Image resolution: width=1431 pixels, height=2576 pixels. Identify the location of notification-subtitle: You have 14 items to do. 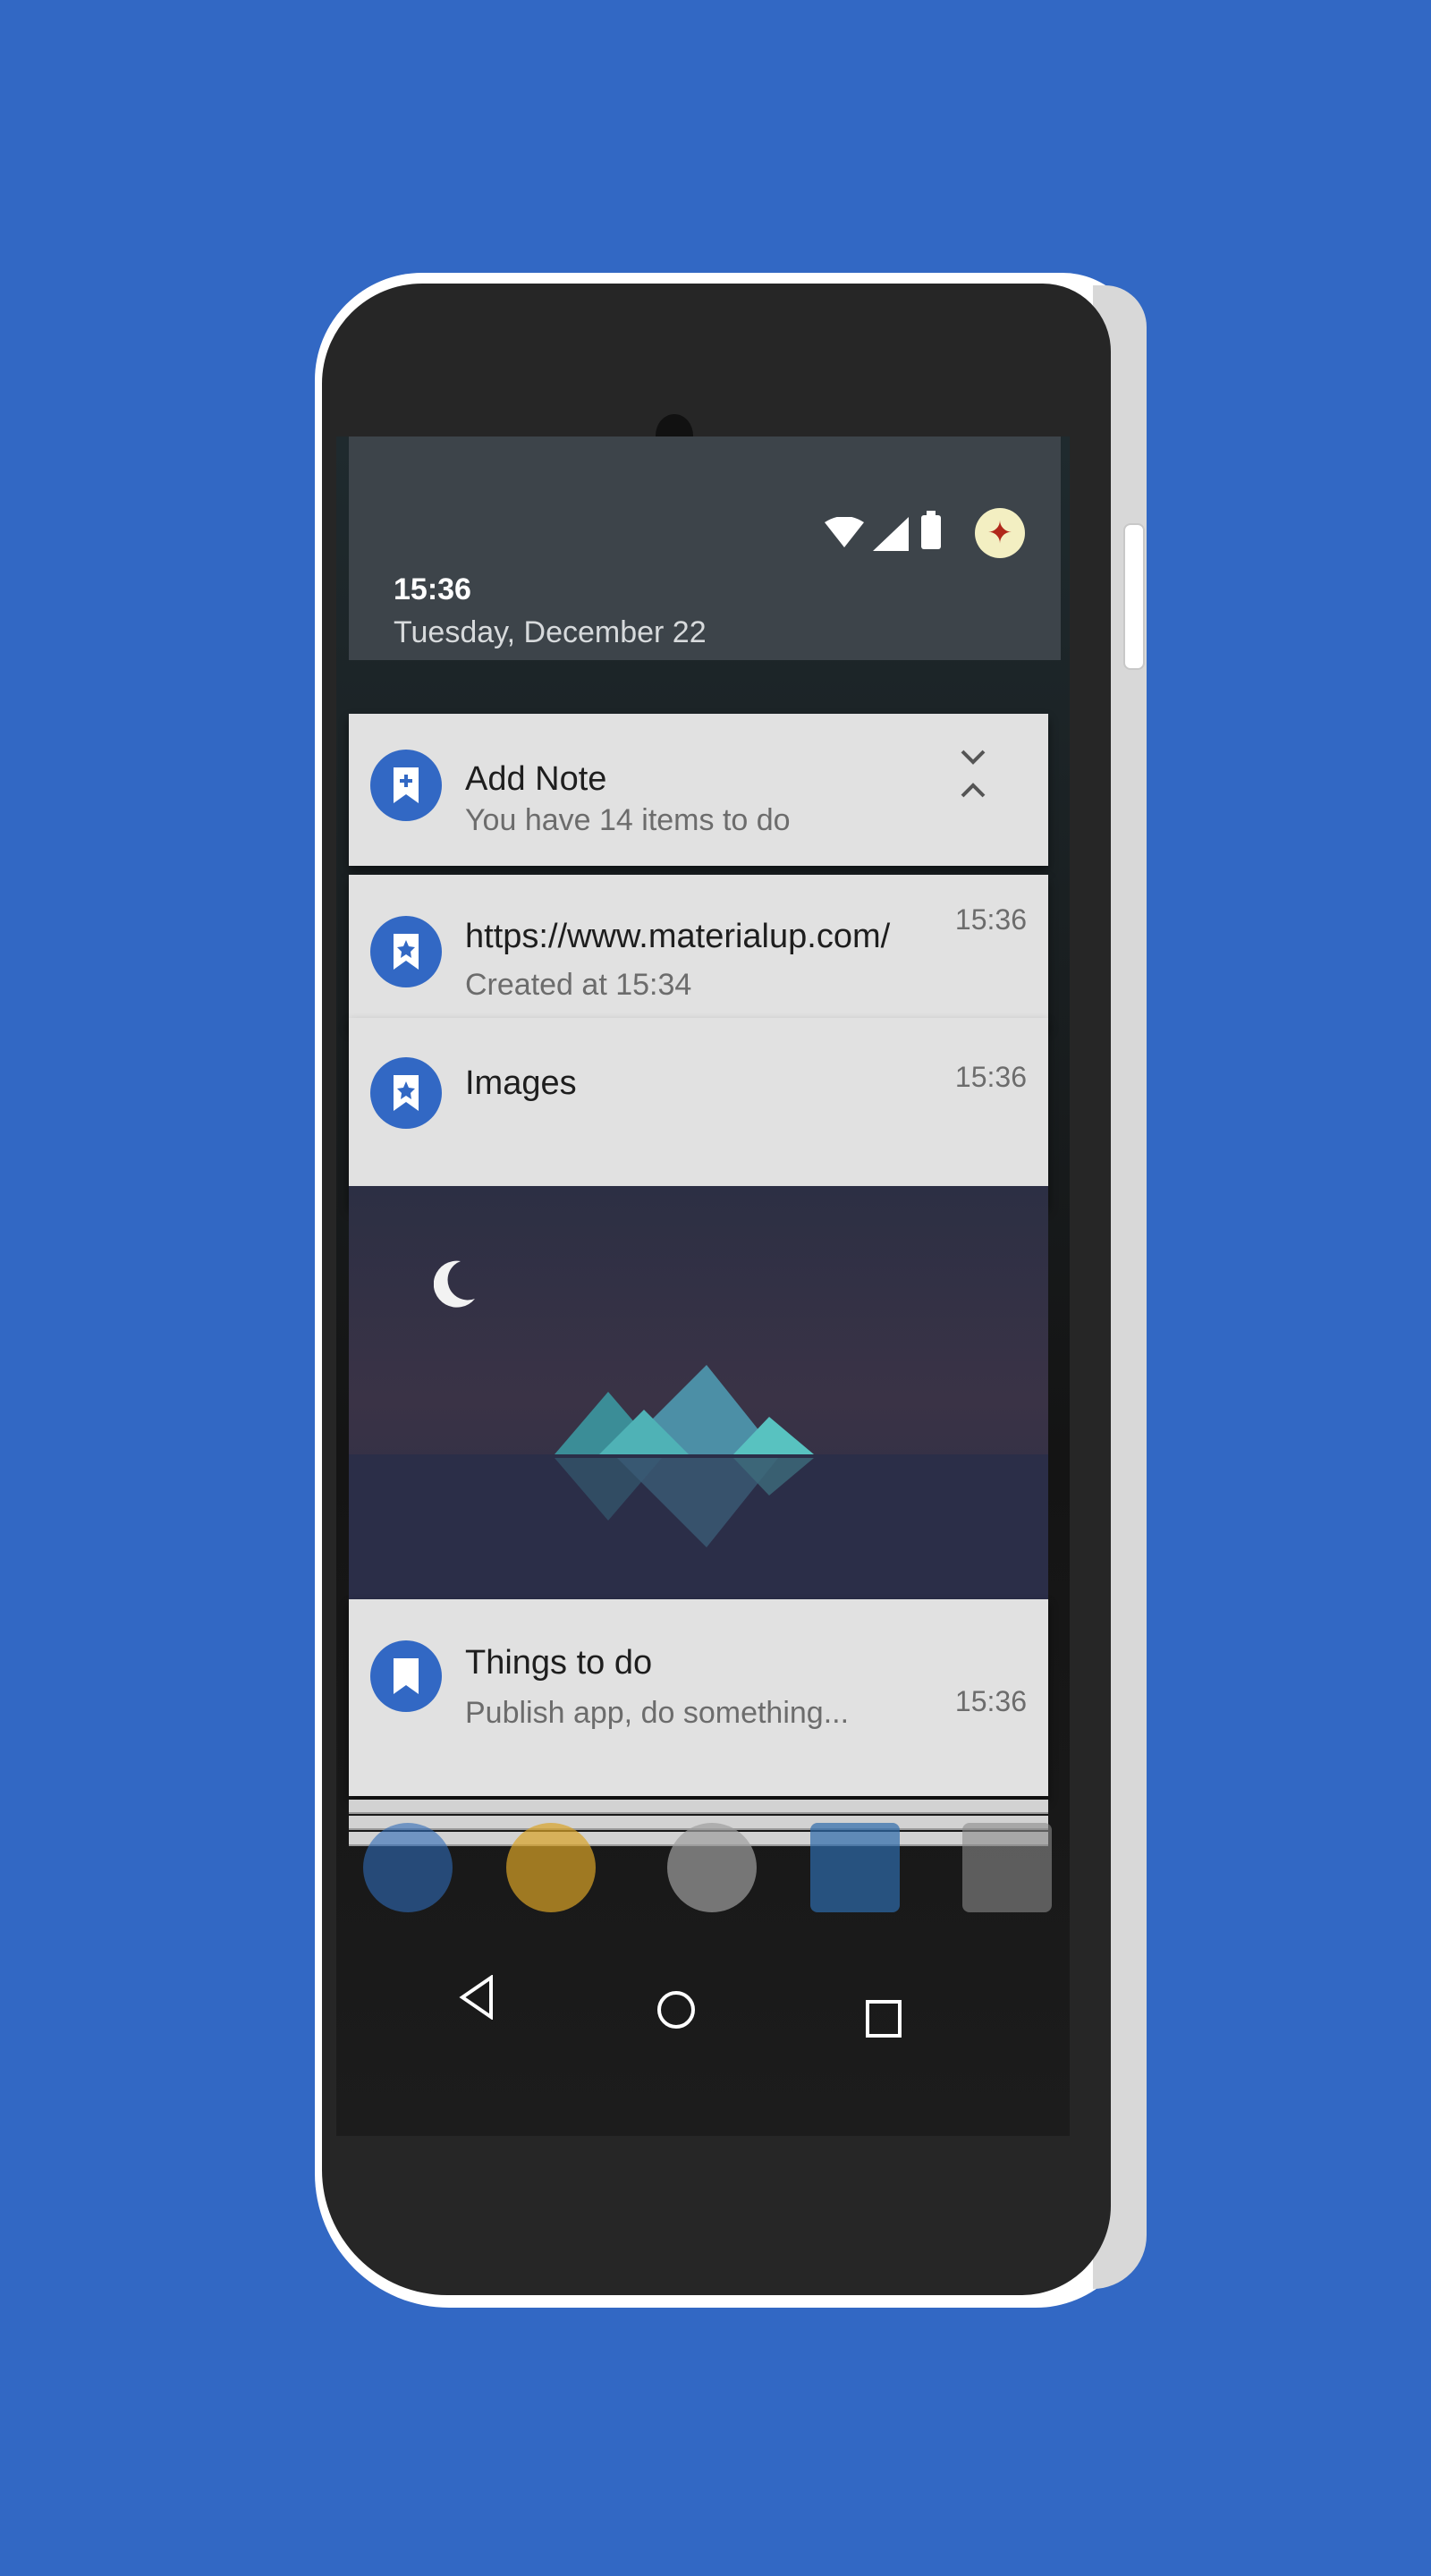
(628, 820).